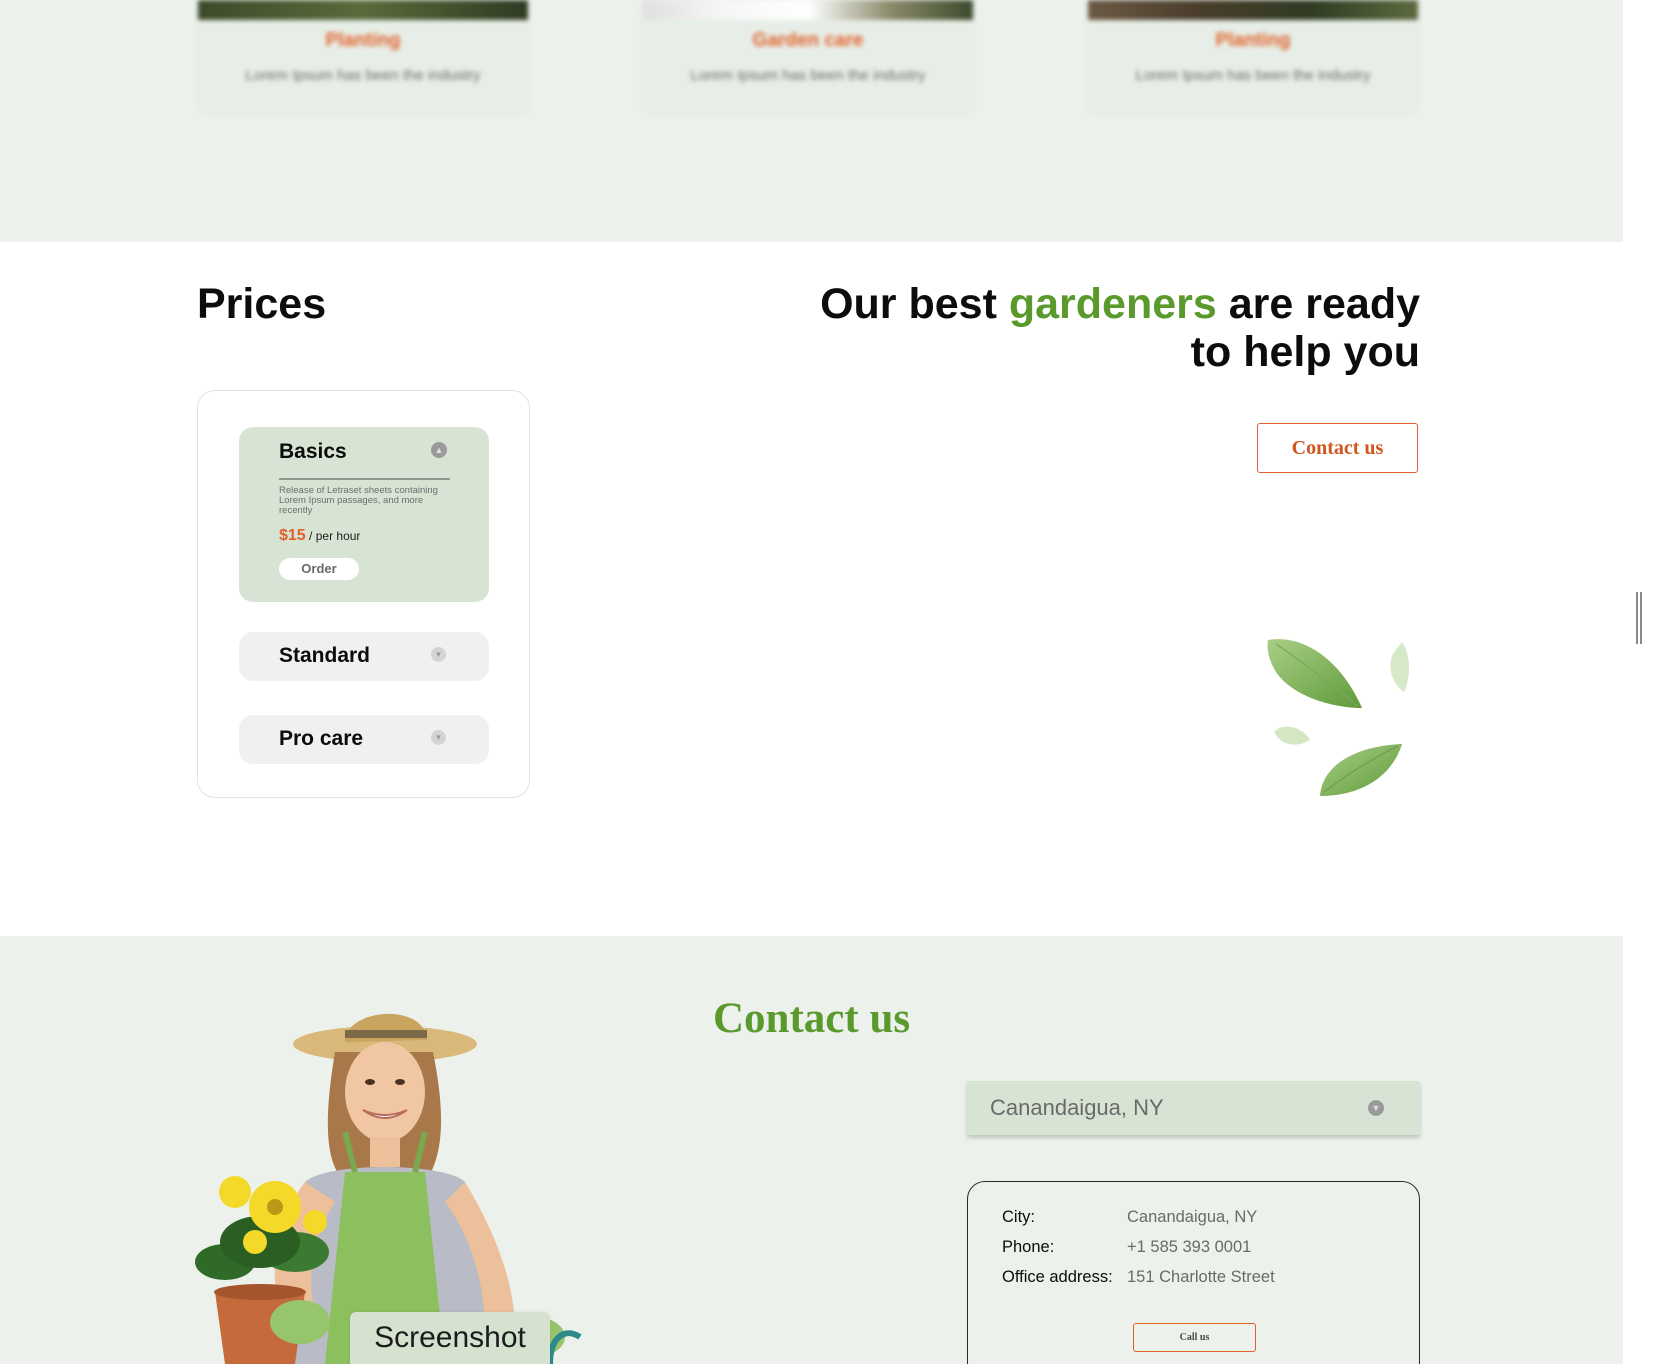 The image size is (1656, 1364). What do you see at coordinates (439, 450) in the screenshot?
I see `chevron-up-icon: ▲` at bounding box center [439, 450].